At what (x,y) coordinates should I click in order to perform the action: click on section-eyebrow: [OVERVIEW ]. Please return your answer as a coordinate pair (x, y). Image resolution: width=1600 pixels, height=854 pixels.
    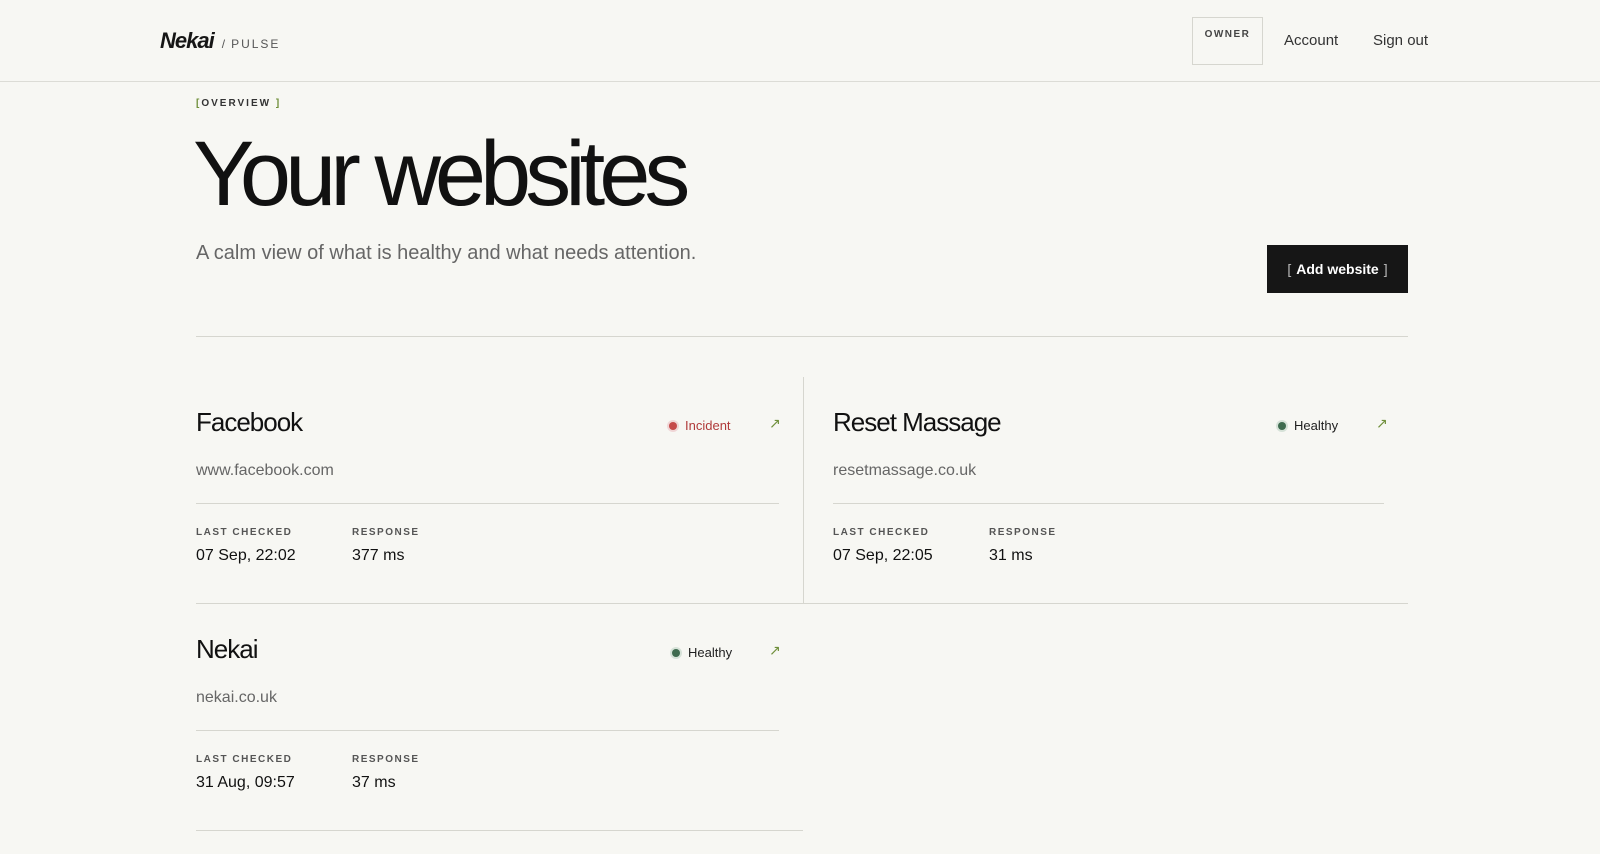
    Looking at the image, I should click on (239, 103).